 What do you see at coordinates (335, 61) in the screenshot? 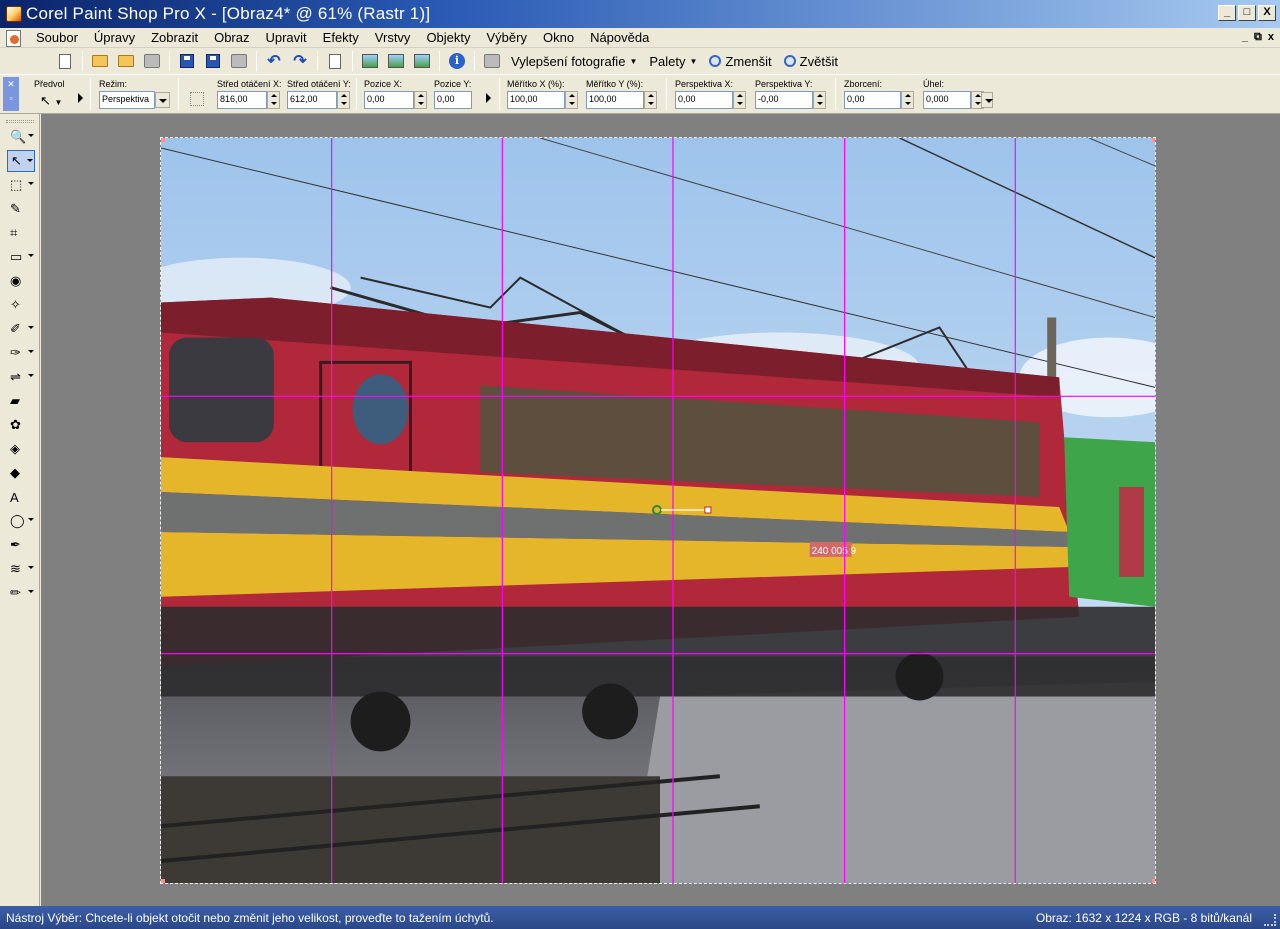
I see `resize-button` at bounding box center [335, 61].